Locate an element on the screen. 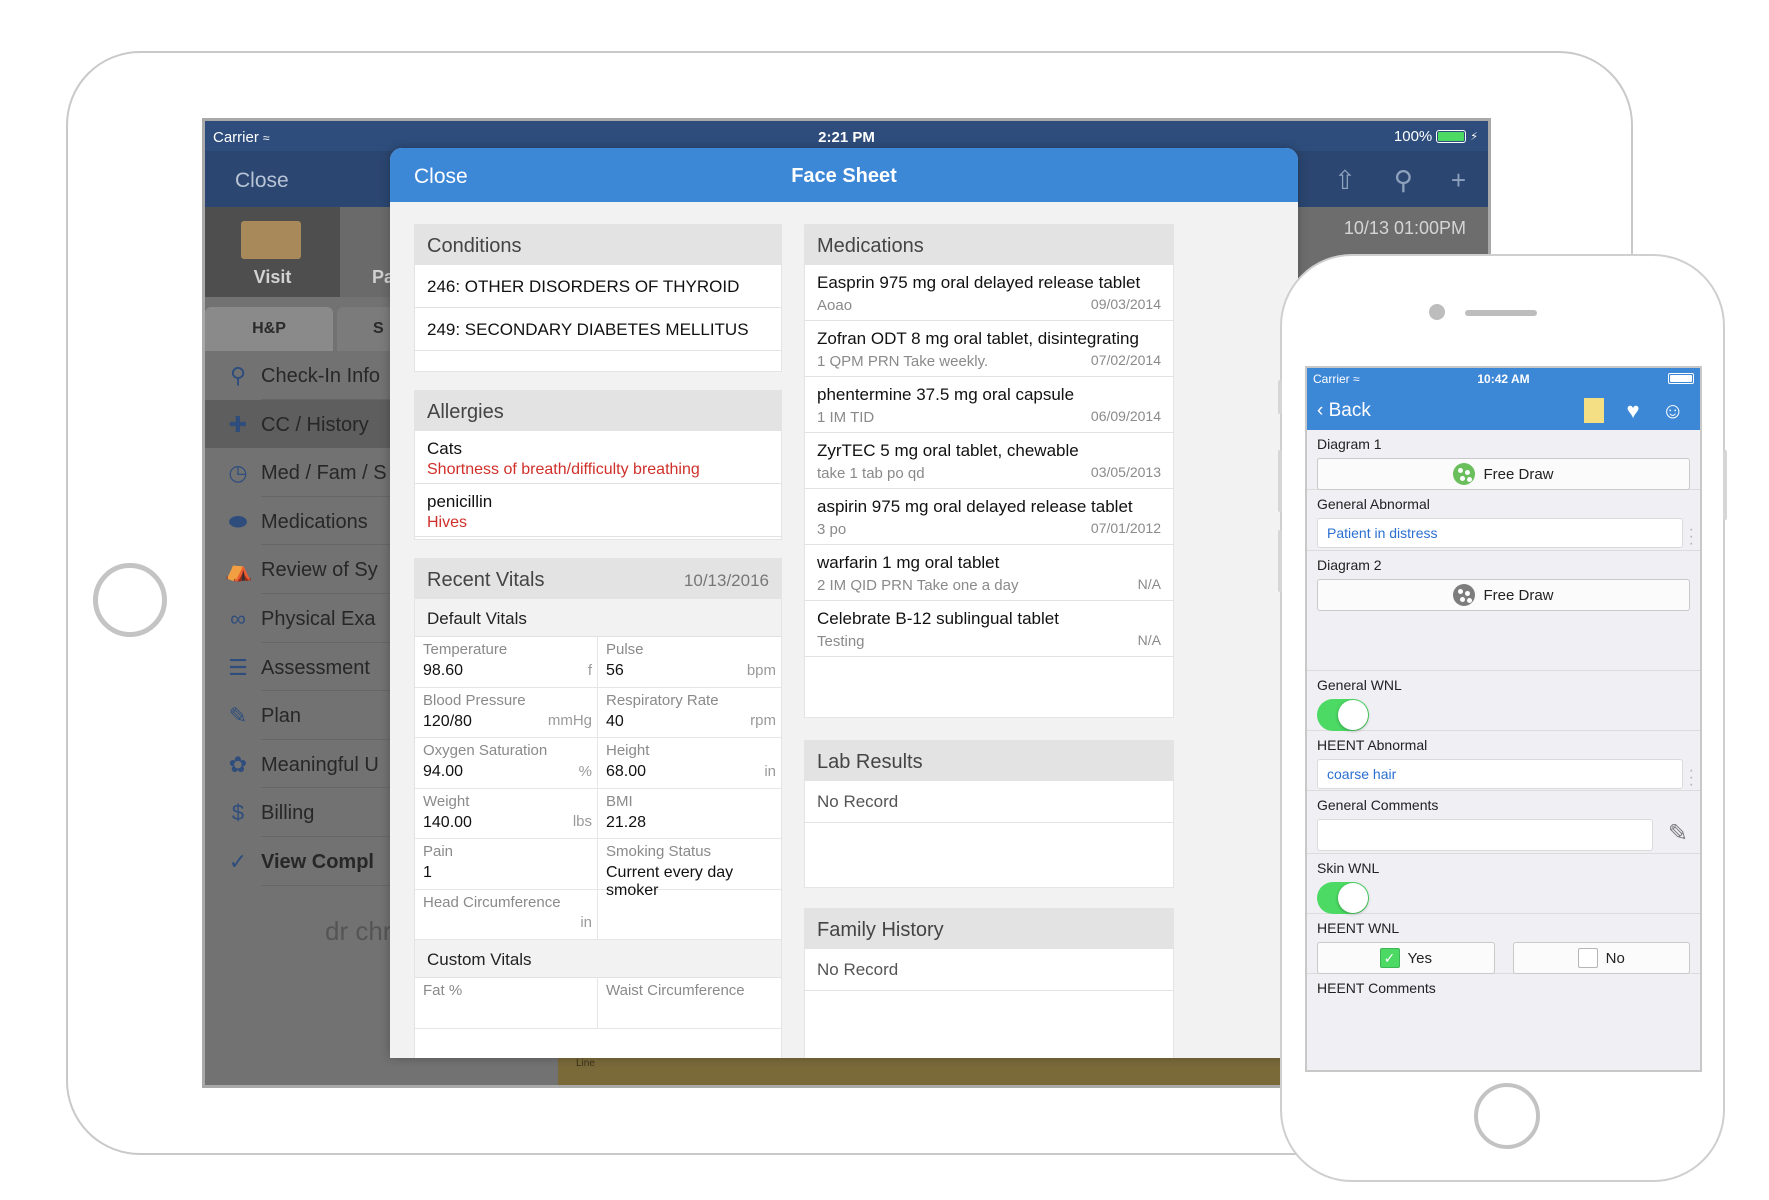  vital-cell: Waist Circumference is located at coordinates (689, 1003).